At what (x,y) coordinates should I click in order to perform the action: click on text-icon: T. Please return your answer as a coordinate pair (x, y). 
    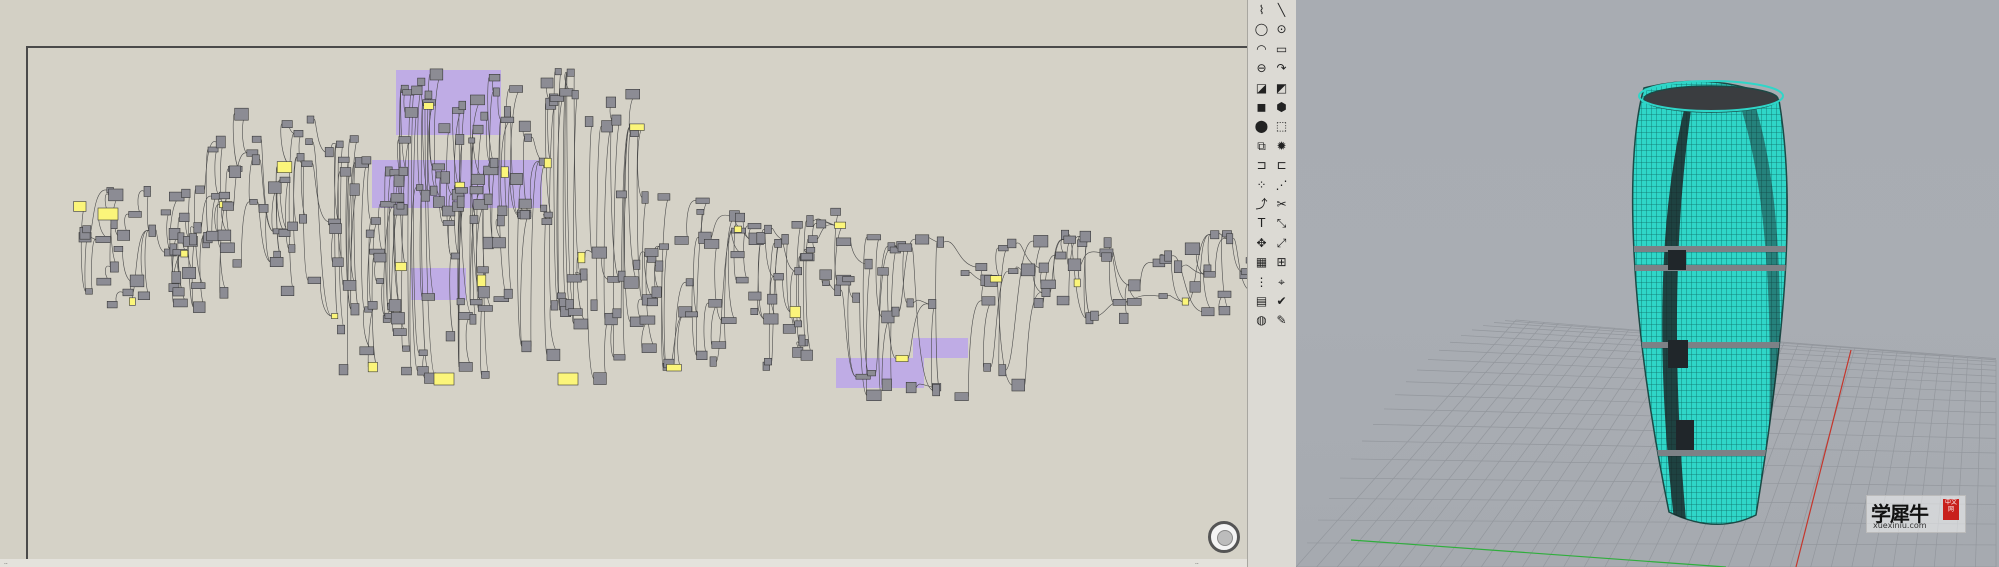
    Looking at the image, I should click on (1261, 223).